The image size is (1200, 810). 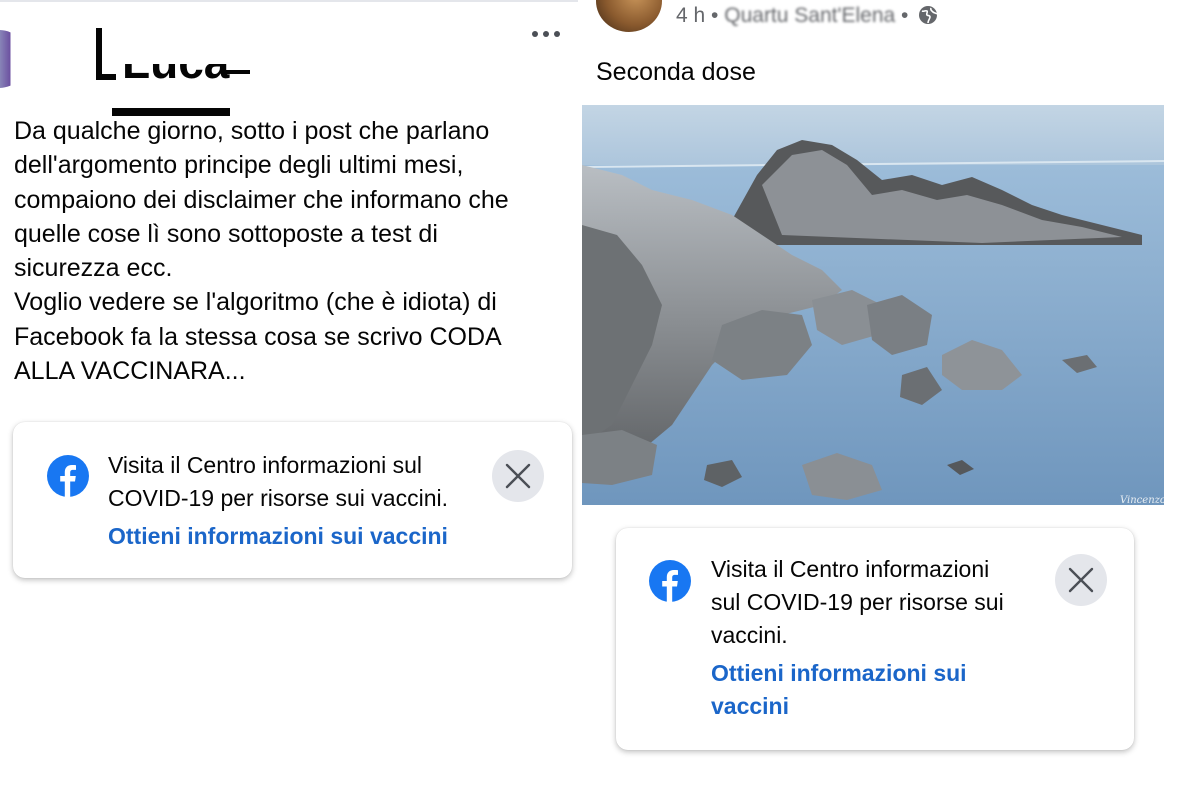 I want to click on top-divider, so click(x=289, y=1).